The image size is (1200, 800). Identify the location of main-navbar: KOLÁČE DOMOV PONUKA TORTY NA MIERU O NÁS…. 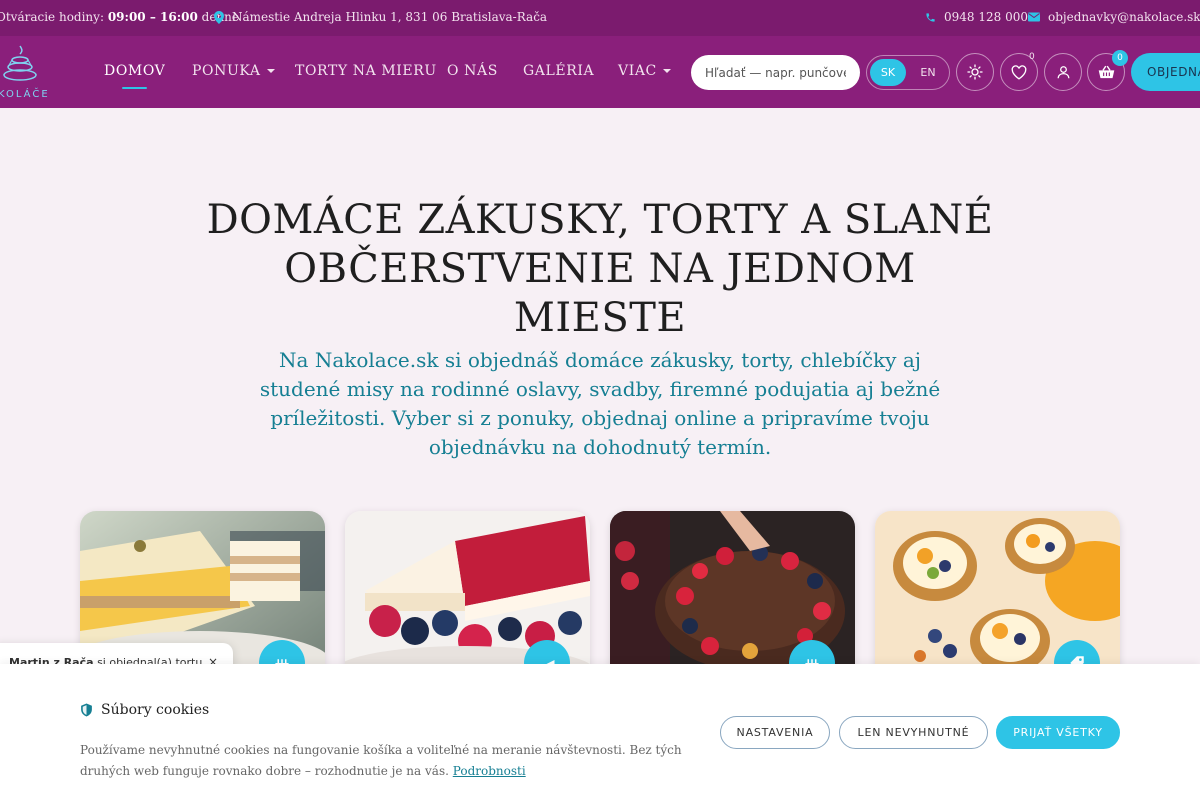
(600, 72).